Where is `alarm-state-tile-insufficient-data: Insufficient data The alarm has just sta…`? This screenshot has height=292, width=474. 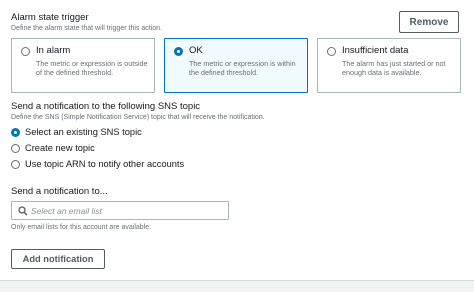 alarm-state-tile-insufficient-data: Insufficient data The alarm has just sta… is located at coordinates (389, 65).